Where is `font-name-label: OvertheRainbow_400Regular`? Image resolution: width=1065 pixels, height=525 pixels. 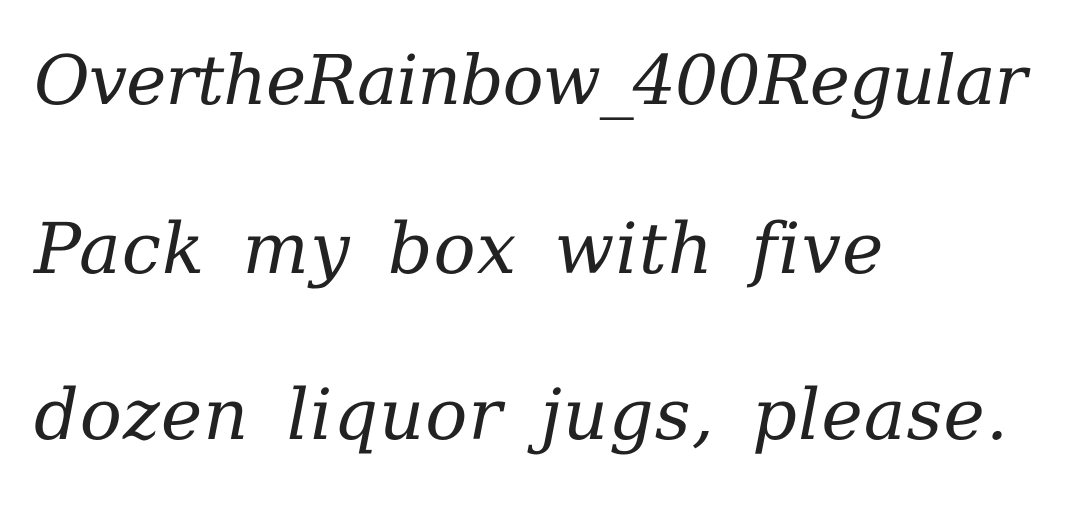
font-name-label: OvertheRainbow_400Regular is located at coordinates (530, 81).